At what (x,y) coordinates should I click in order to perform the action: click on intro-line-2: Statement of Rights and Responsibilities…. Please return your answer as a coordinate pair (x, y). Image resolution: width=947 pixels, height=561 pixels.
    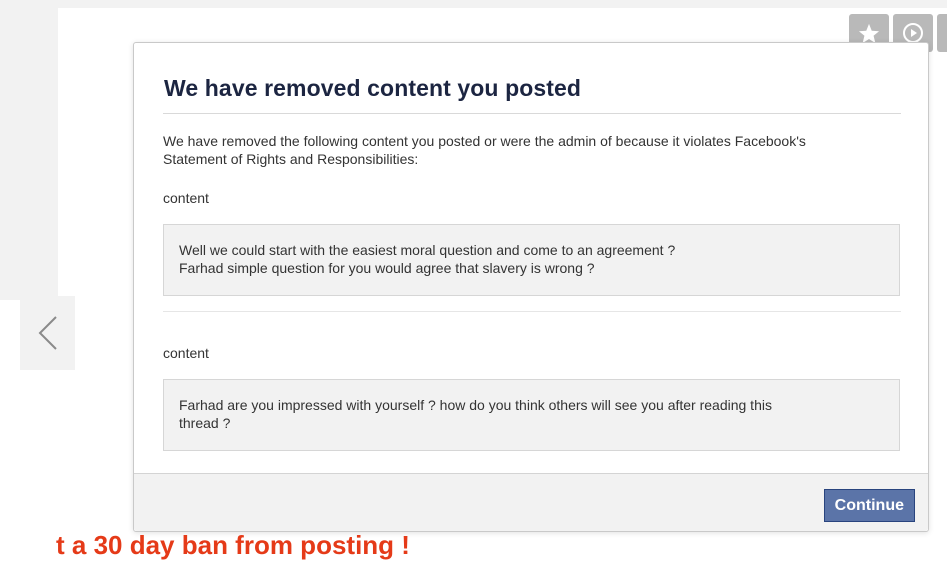
    Looking at the image, I should click on (291, 159).